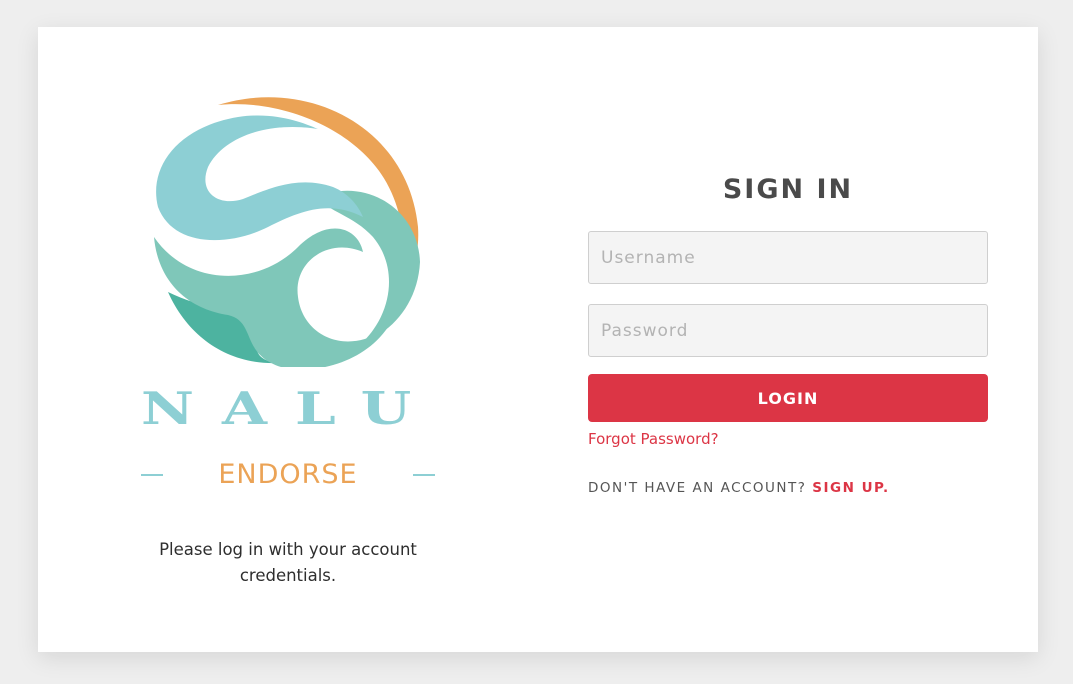 Image resolution: width=1073 pixels, height=684 pixels. I want to click on brand-submark: ENDORSE, so click(288, 474).